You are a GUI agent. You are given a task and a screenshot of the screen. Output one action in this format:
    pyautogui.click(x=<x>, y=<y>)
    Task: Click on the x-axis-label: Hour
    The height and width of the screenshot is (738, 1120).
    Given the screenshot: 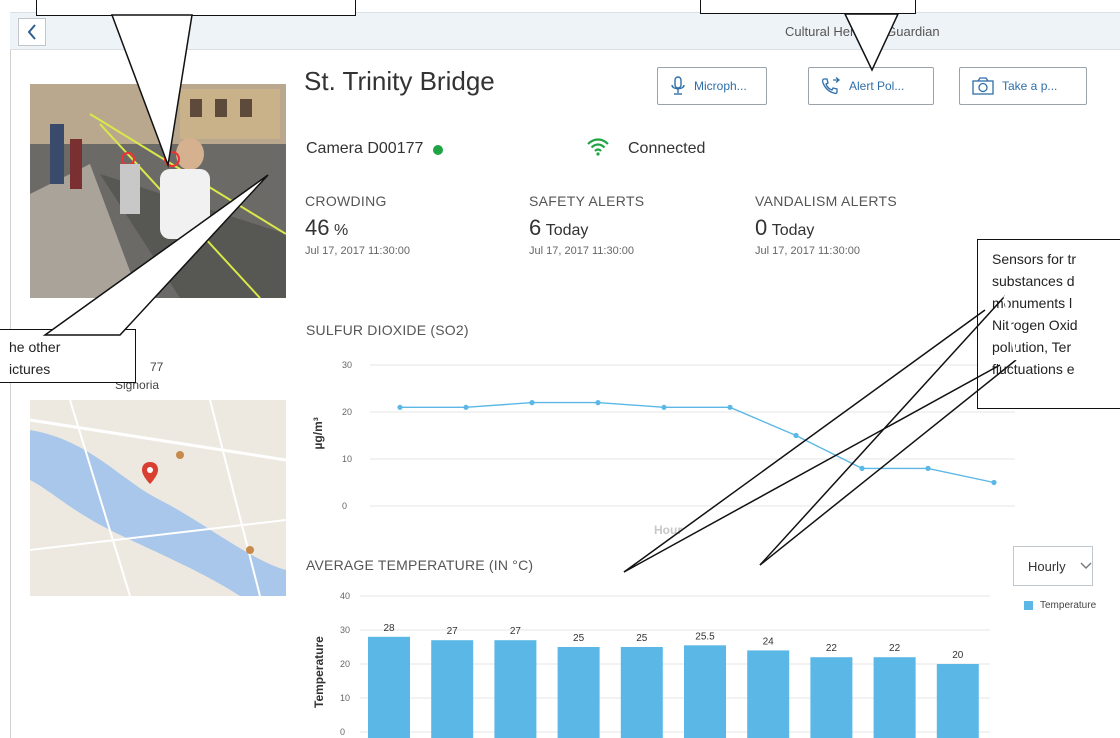 What is the action you would take?
    pyautogui.click(x=668, y=530)
    